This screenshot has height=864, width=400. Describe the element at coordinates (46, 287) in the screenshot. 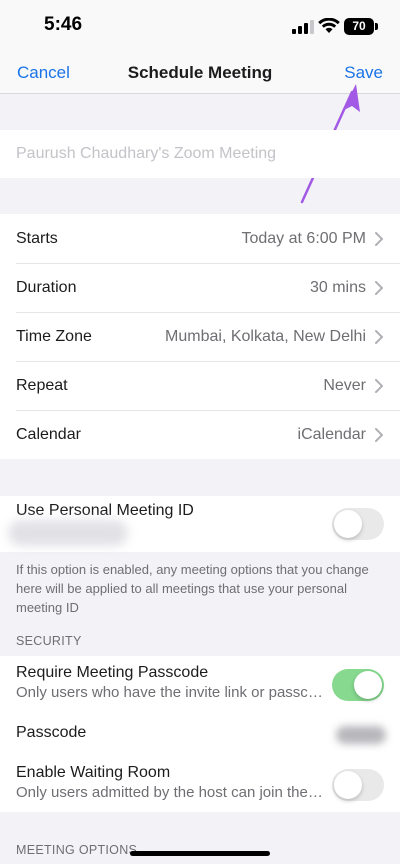

I see `duration-label: Duration` at that location.